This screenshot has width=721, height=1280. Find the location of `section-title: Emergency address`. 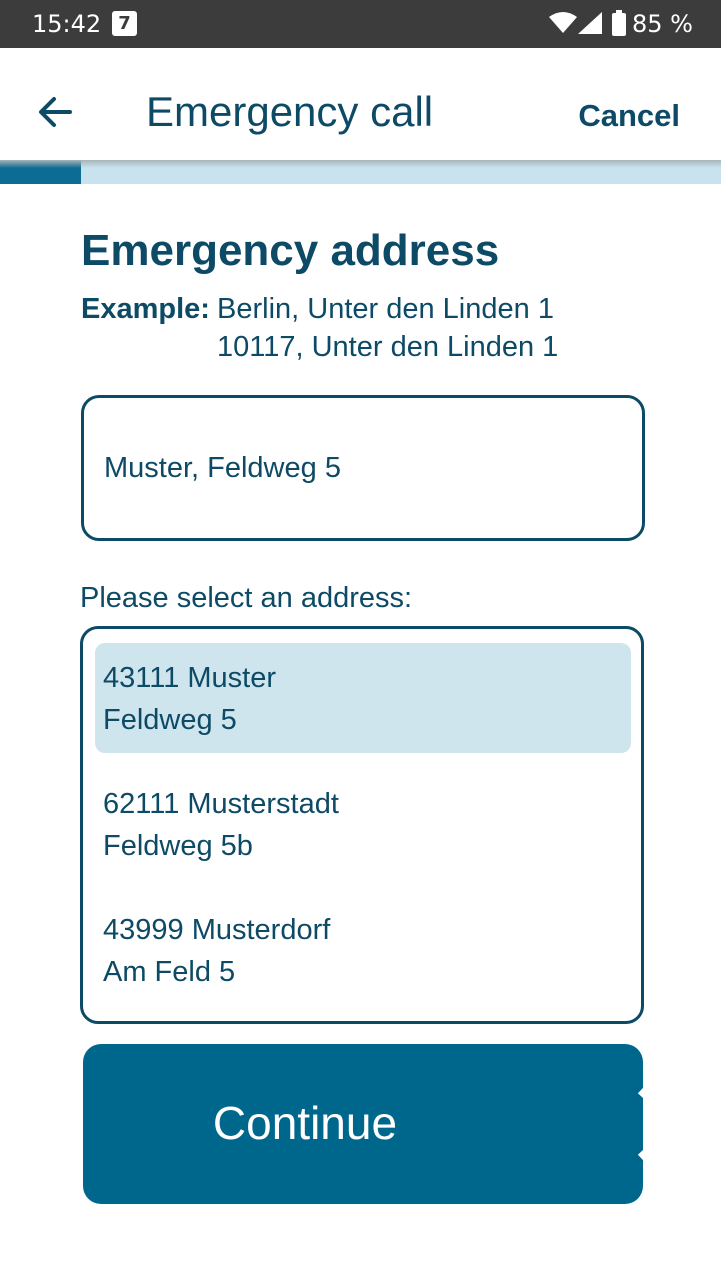

section-title: Emergency address is located at coordinates (290, 250).